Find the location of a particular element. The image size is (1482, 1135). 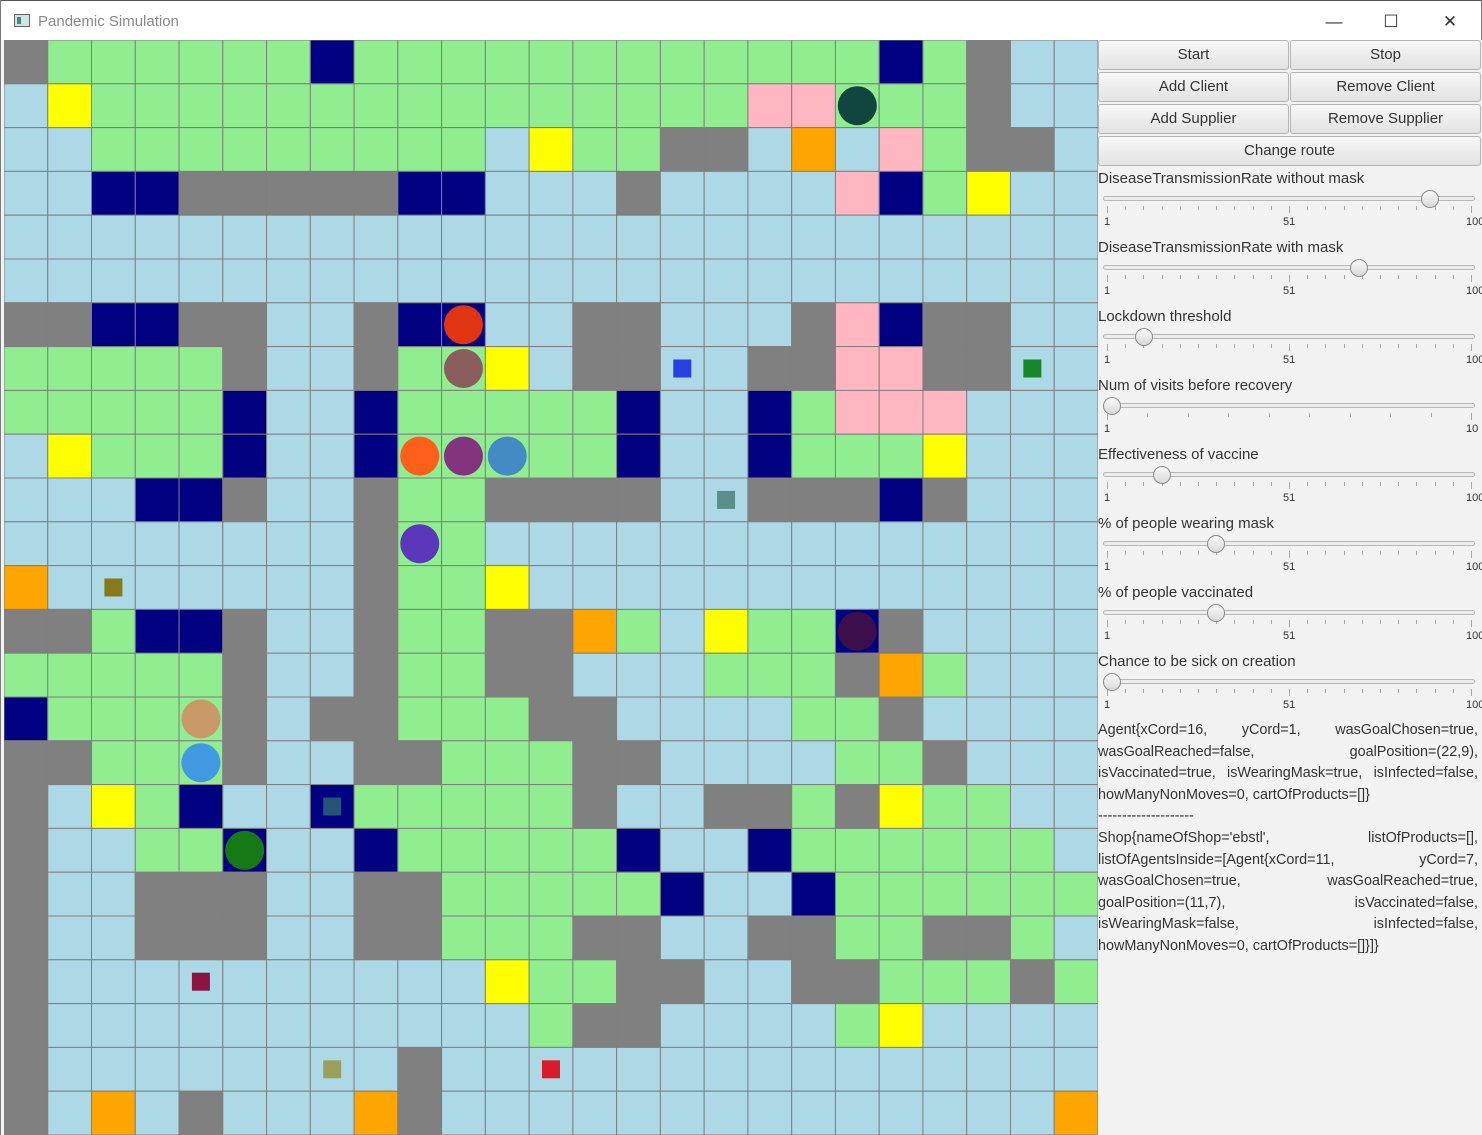

slider-thumb is located at coordinates (1144, 337).